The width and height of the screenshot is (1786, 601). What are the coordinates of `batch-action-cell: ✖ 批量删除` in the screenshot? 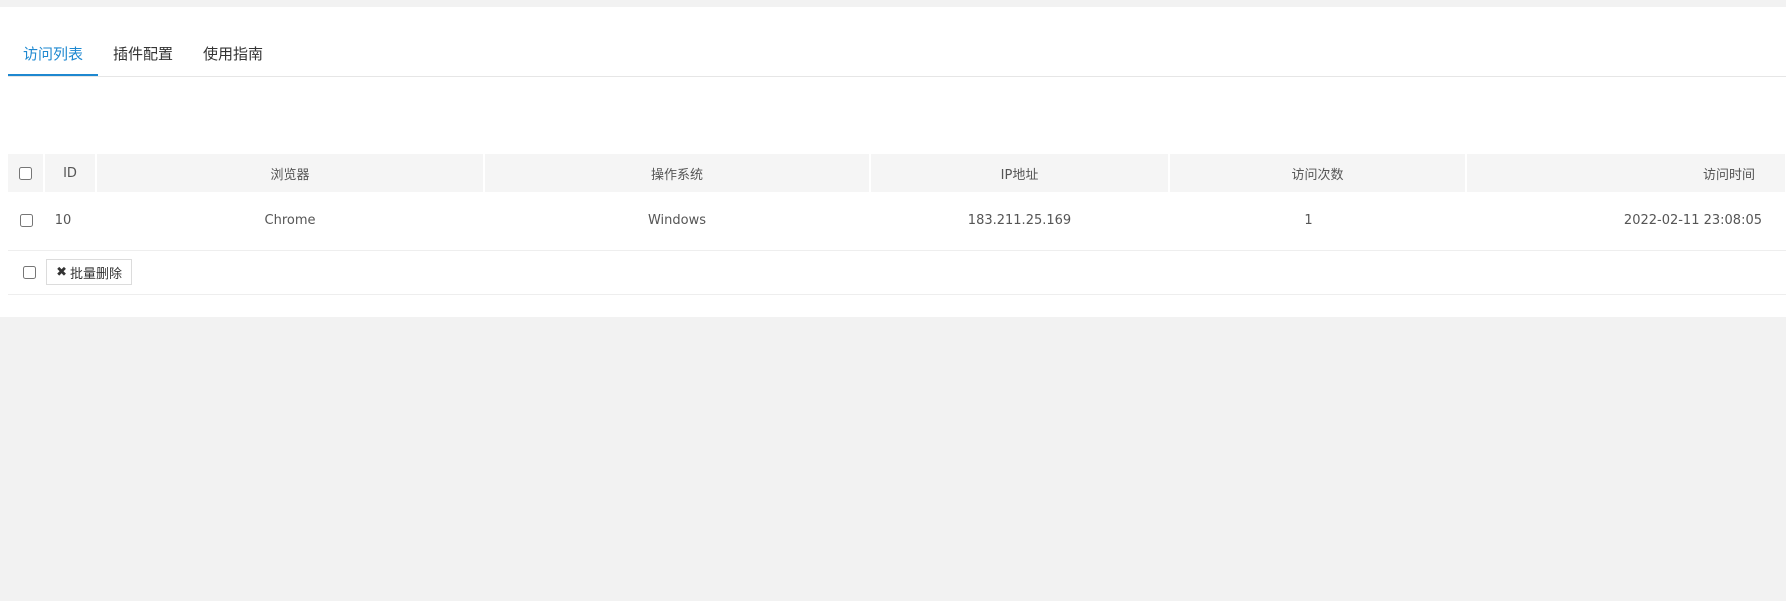 It's located at (897, 272).